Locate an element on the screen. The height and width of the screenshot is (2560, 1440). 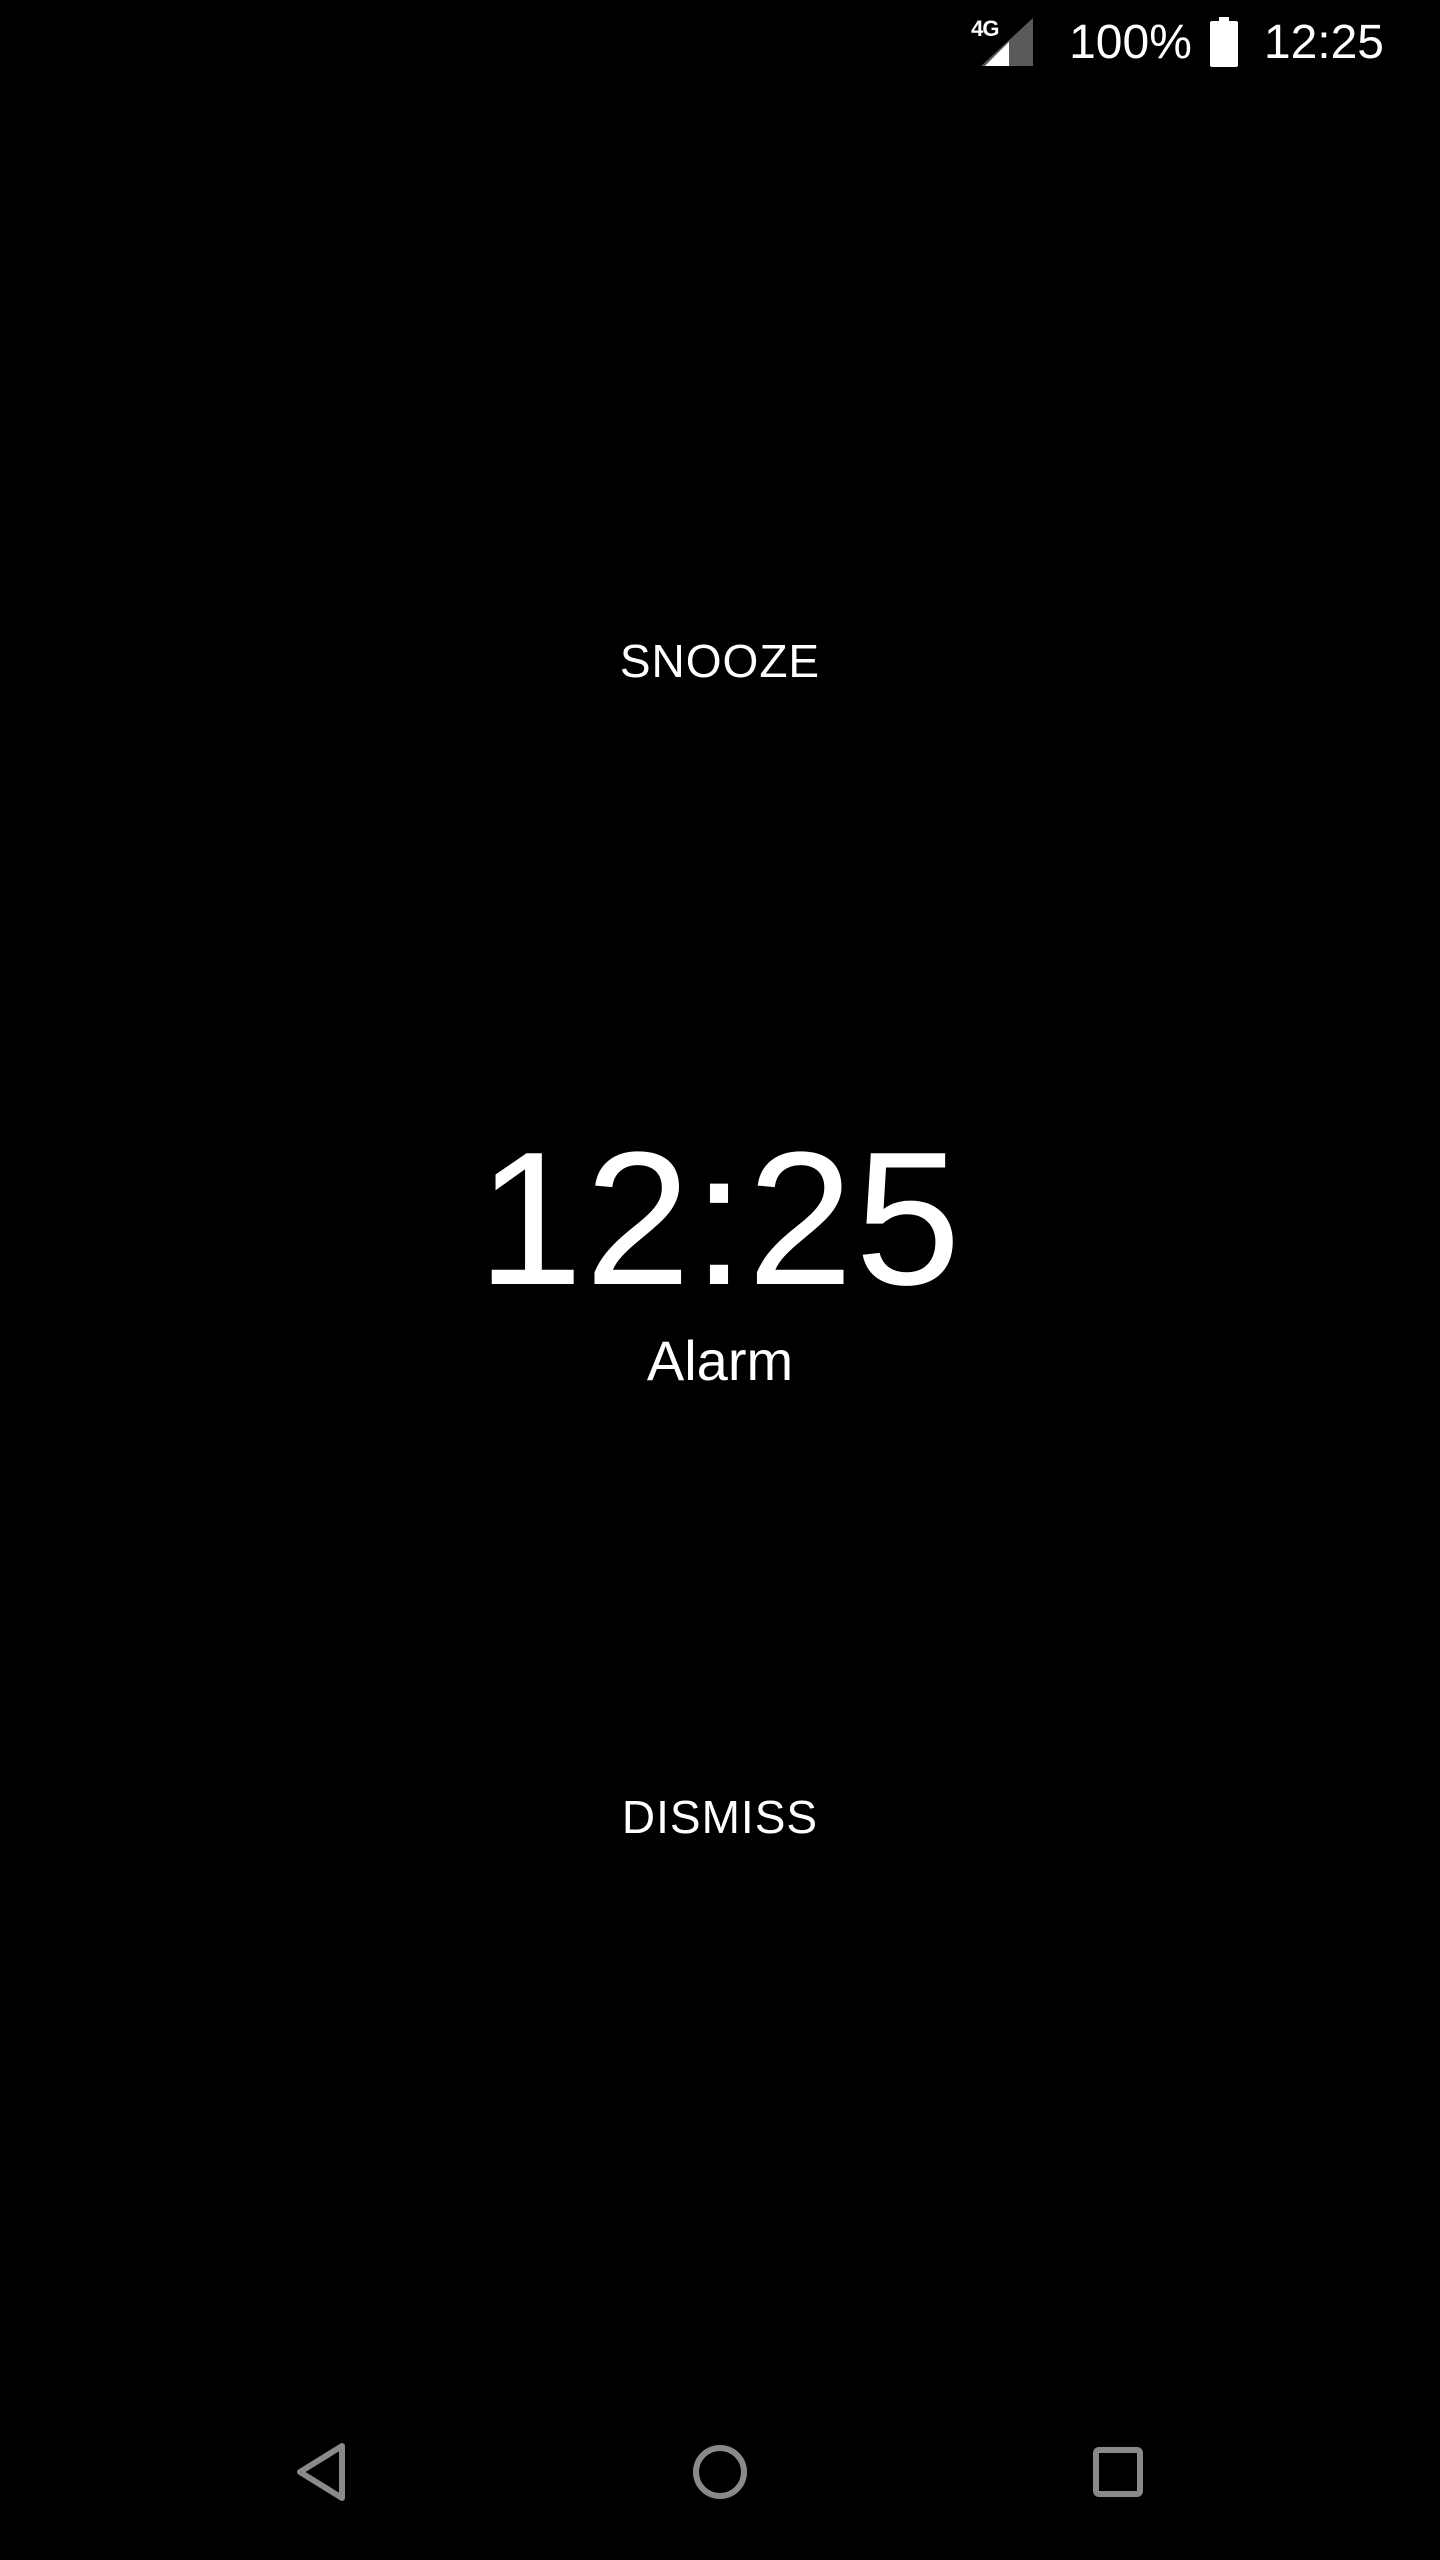
home-icon is located at coordinates (720, 2472).